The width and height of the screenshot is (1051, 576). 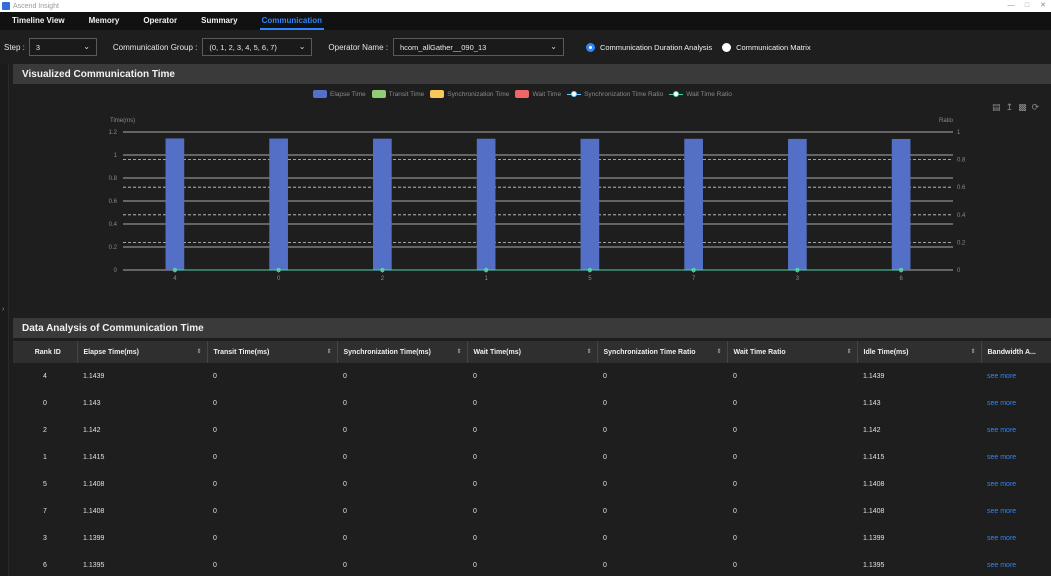 What do you see at coordinates (694, 279) in the screenshot?
I see `x-tick-label: 7` at bounding box center [694, 279].